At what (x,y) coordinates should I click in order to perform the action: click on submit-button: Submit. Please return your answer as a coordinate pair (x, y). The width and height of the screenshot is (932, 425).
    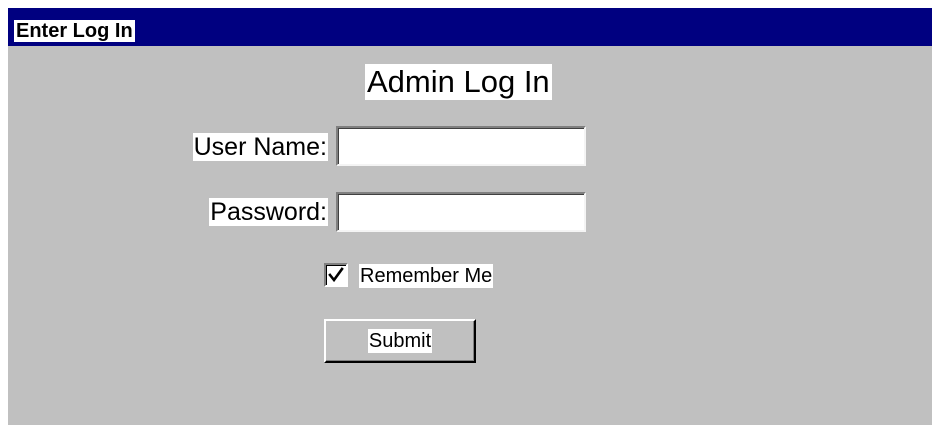
    Looking at the image, I should click on (400, 341).